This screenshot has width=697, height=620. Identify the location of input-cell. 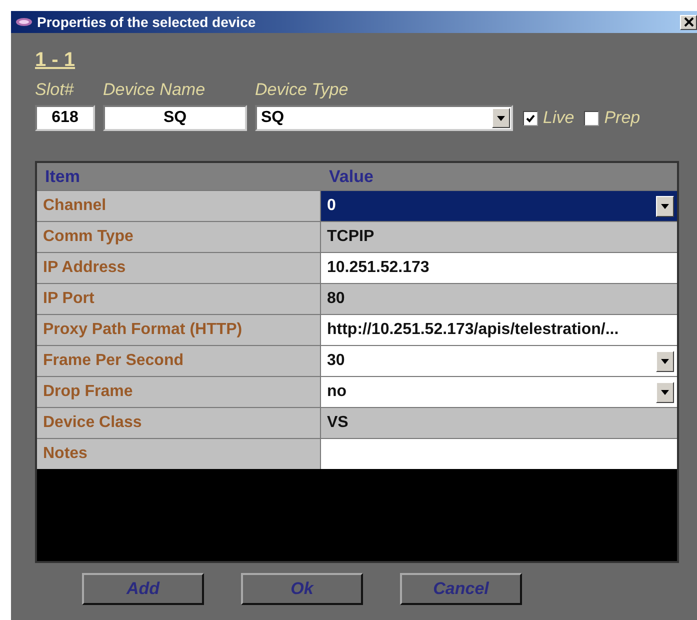
(499, 454).